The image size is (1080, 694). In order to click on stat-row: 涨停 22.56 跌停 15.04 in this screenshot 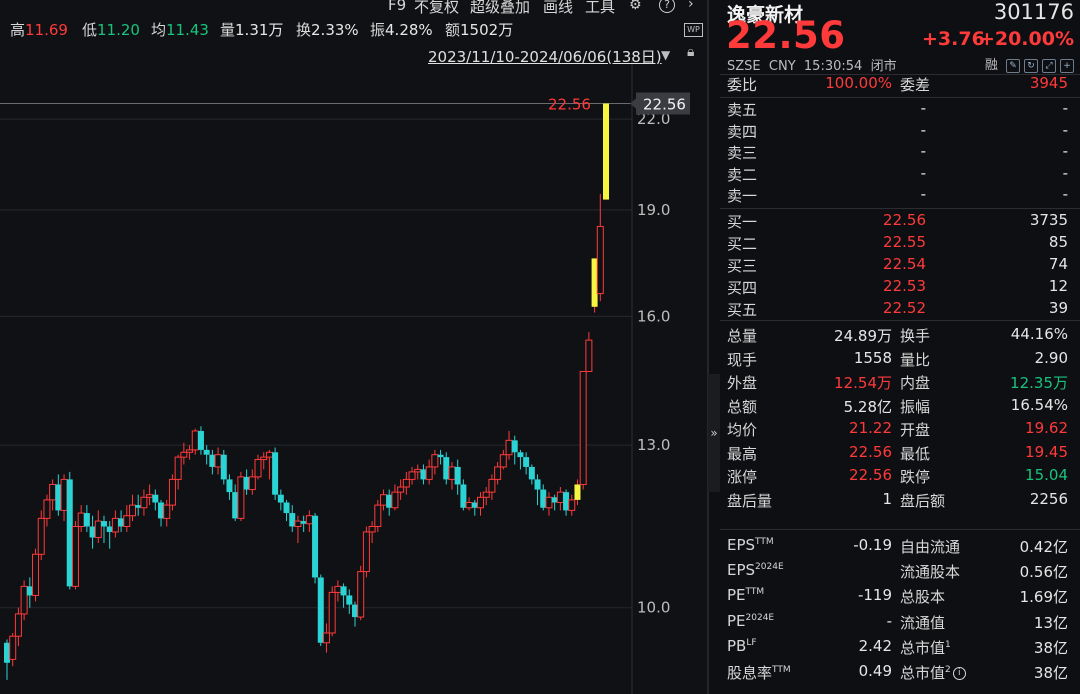, I will do `click(900, 477)`.